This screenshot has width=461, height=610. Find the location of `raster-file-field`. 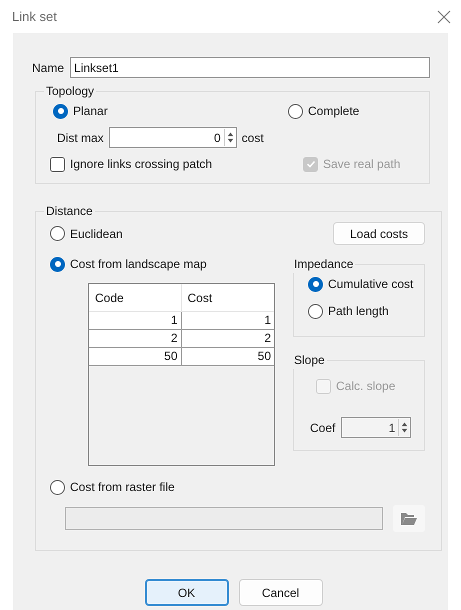

raster-file-field is located at coordinates (224, 518).